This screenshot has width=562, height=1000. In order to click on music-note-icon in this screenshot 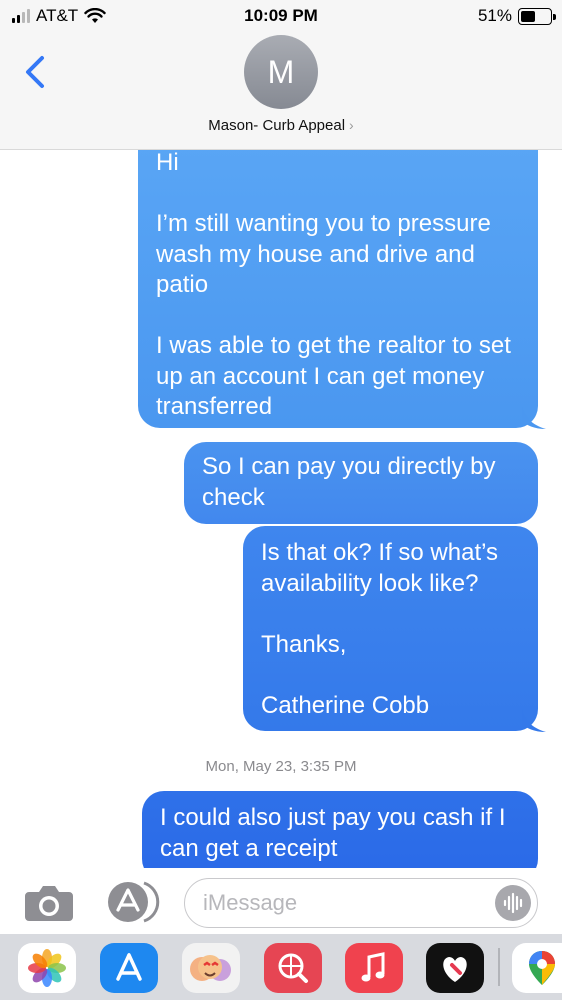, I will do `click(373, 967)`.